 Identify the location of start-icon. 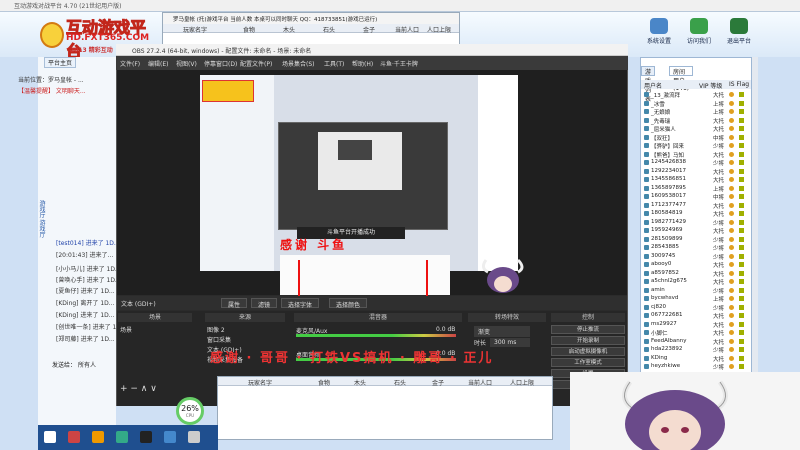
(50, 437).